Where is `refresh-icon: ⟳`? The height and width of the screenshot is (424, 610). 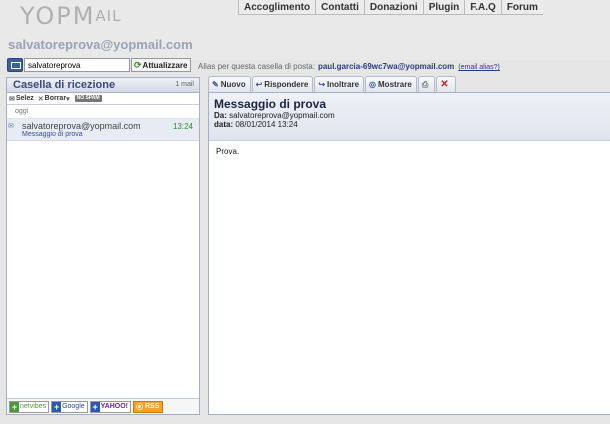 refresh-icon: ⟳ is located at coordinates (138, 64).